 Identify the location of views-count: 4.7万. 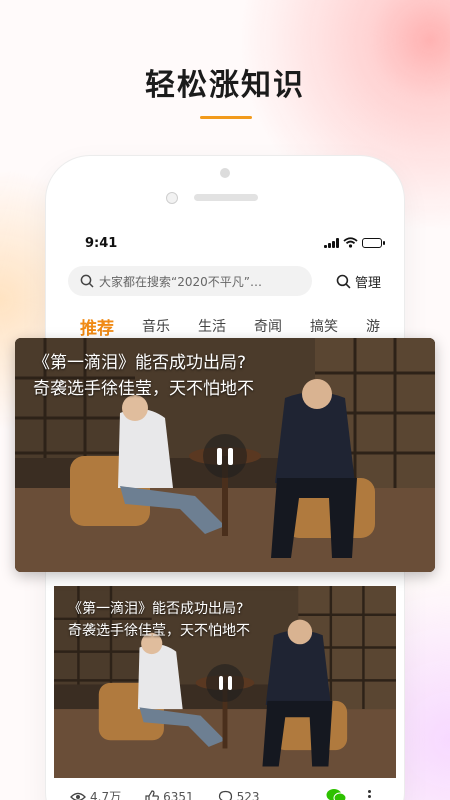
(106, 795).